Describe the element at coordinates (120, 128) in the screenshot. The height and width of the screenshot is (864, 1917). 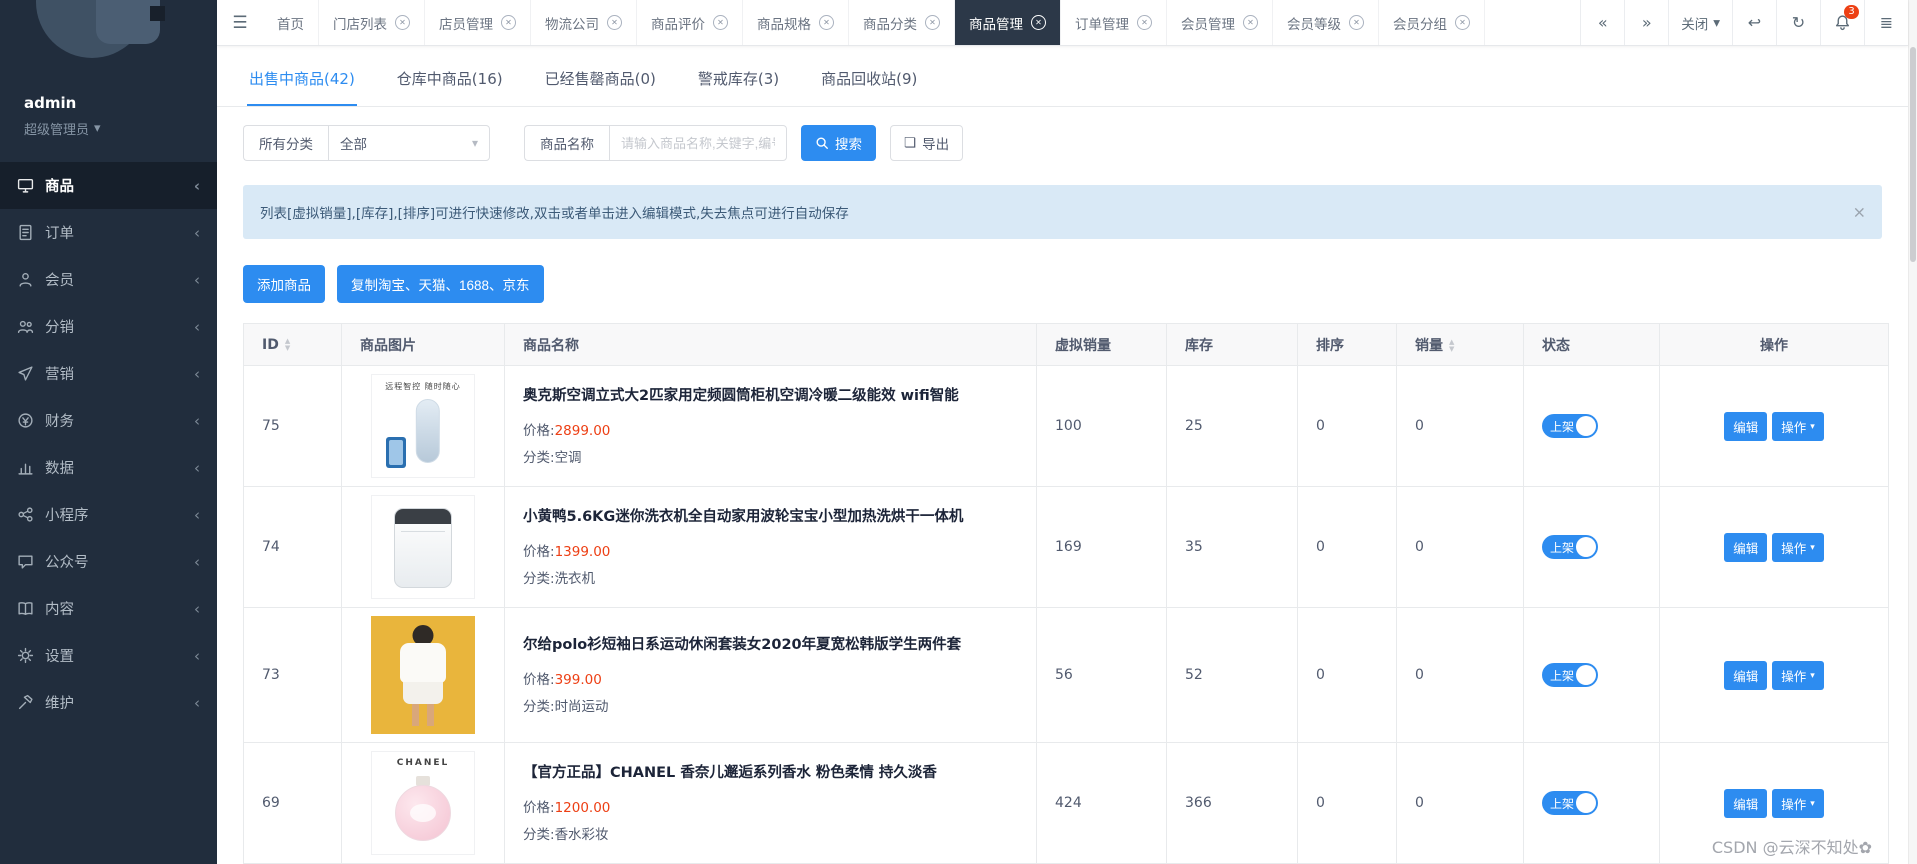
I see `user-role-dropdown: 超级管理员 ▾` at that location.